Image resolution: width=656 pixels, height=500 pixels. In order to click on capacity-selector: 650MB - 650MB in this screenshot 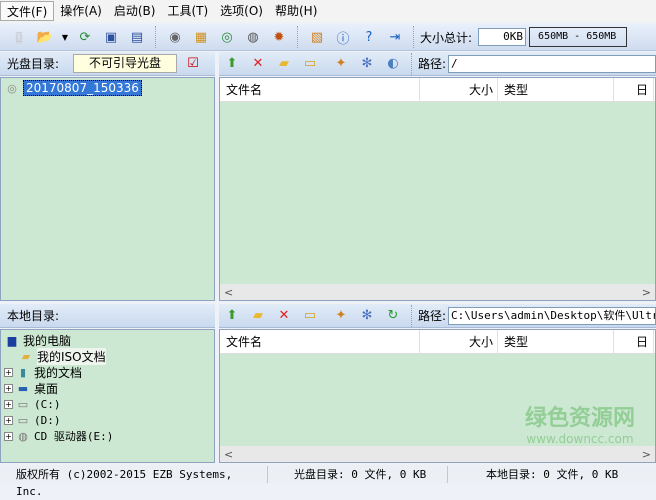, I will do `click(578, 37)`.